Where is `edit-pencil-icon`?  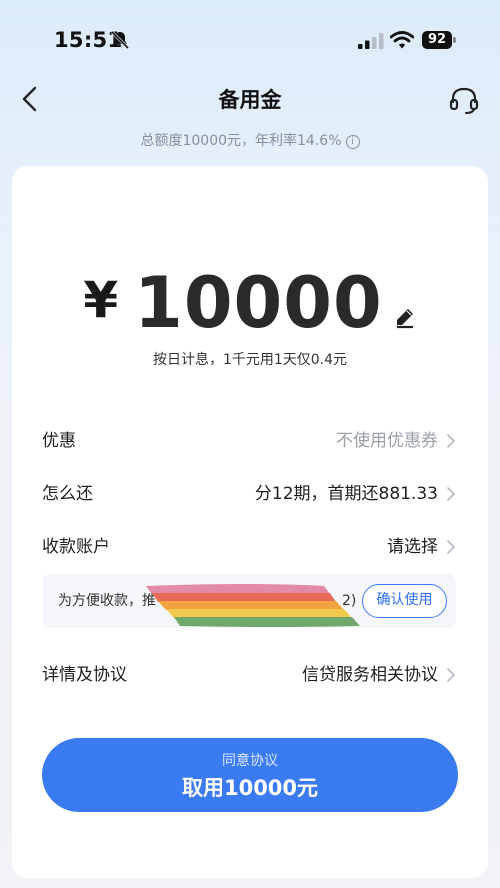
edit-pencil-icon is located at coordinates (405, 317).